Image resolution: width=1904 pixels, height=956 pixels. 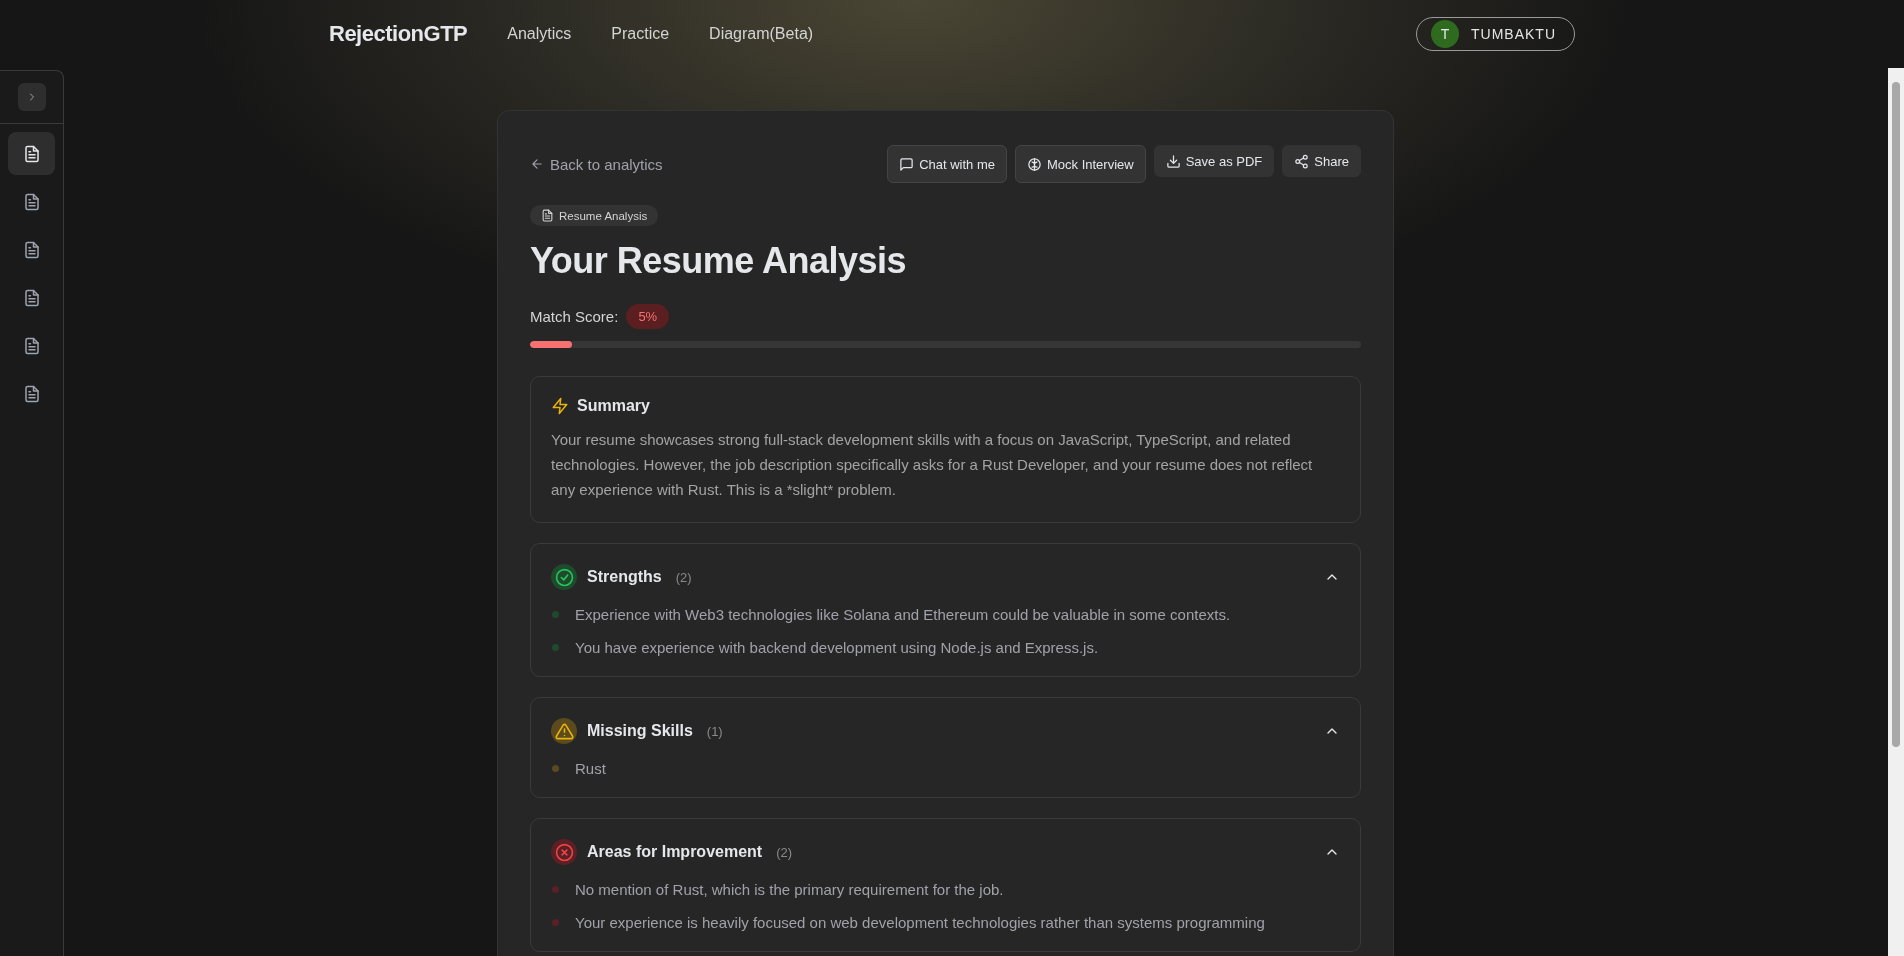 What do you see at coordinates (1302, 161) in the screenshot?
I see `share-icon` at bounding box center [1302, 161].